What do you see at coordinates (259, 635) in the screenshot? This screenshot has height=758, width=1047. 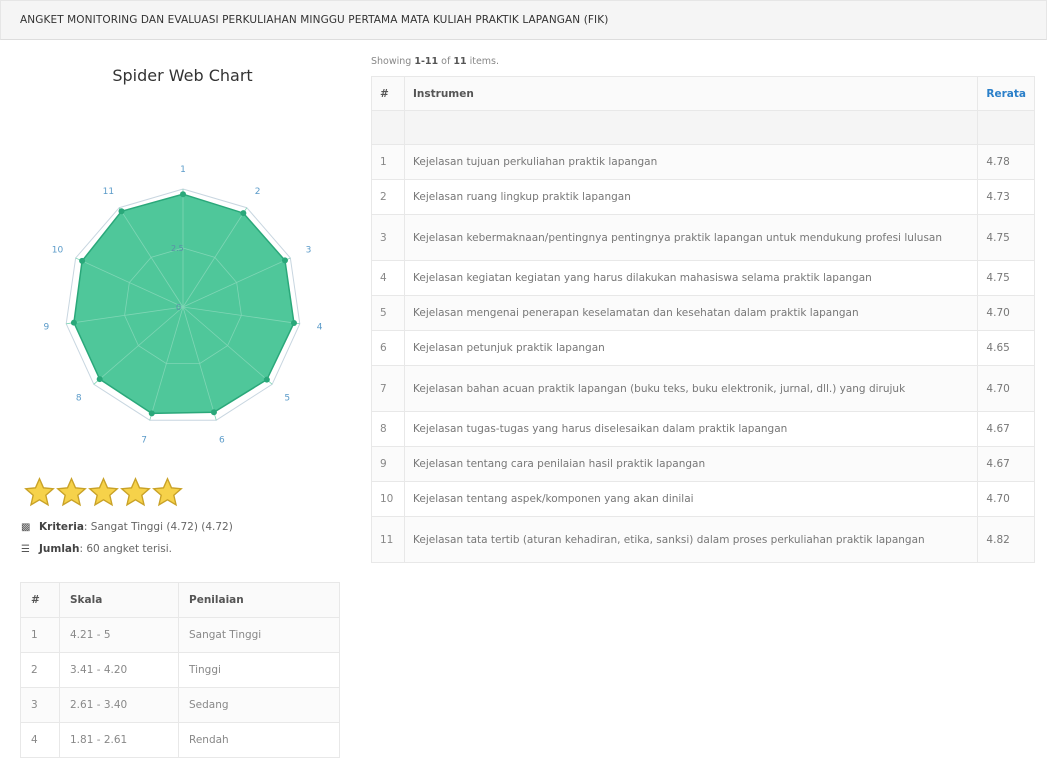 I see `table-cell: Sangat Tinggi` at bounding box center [259, 635].